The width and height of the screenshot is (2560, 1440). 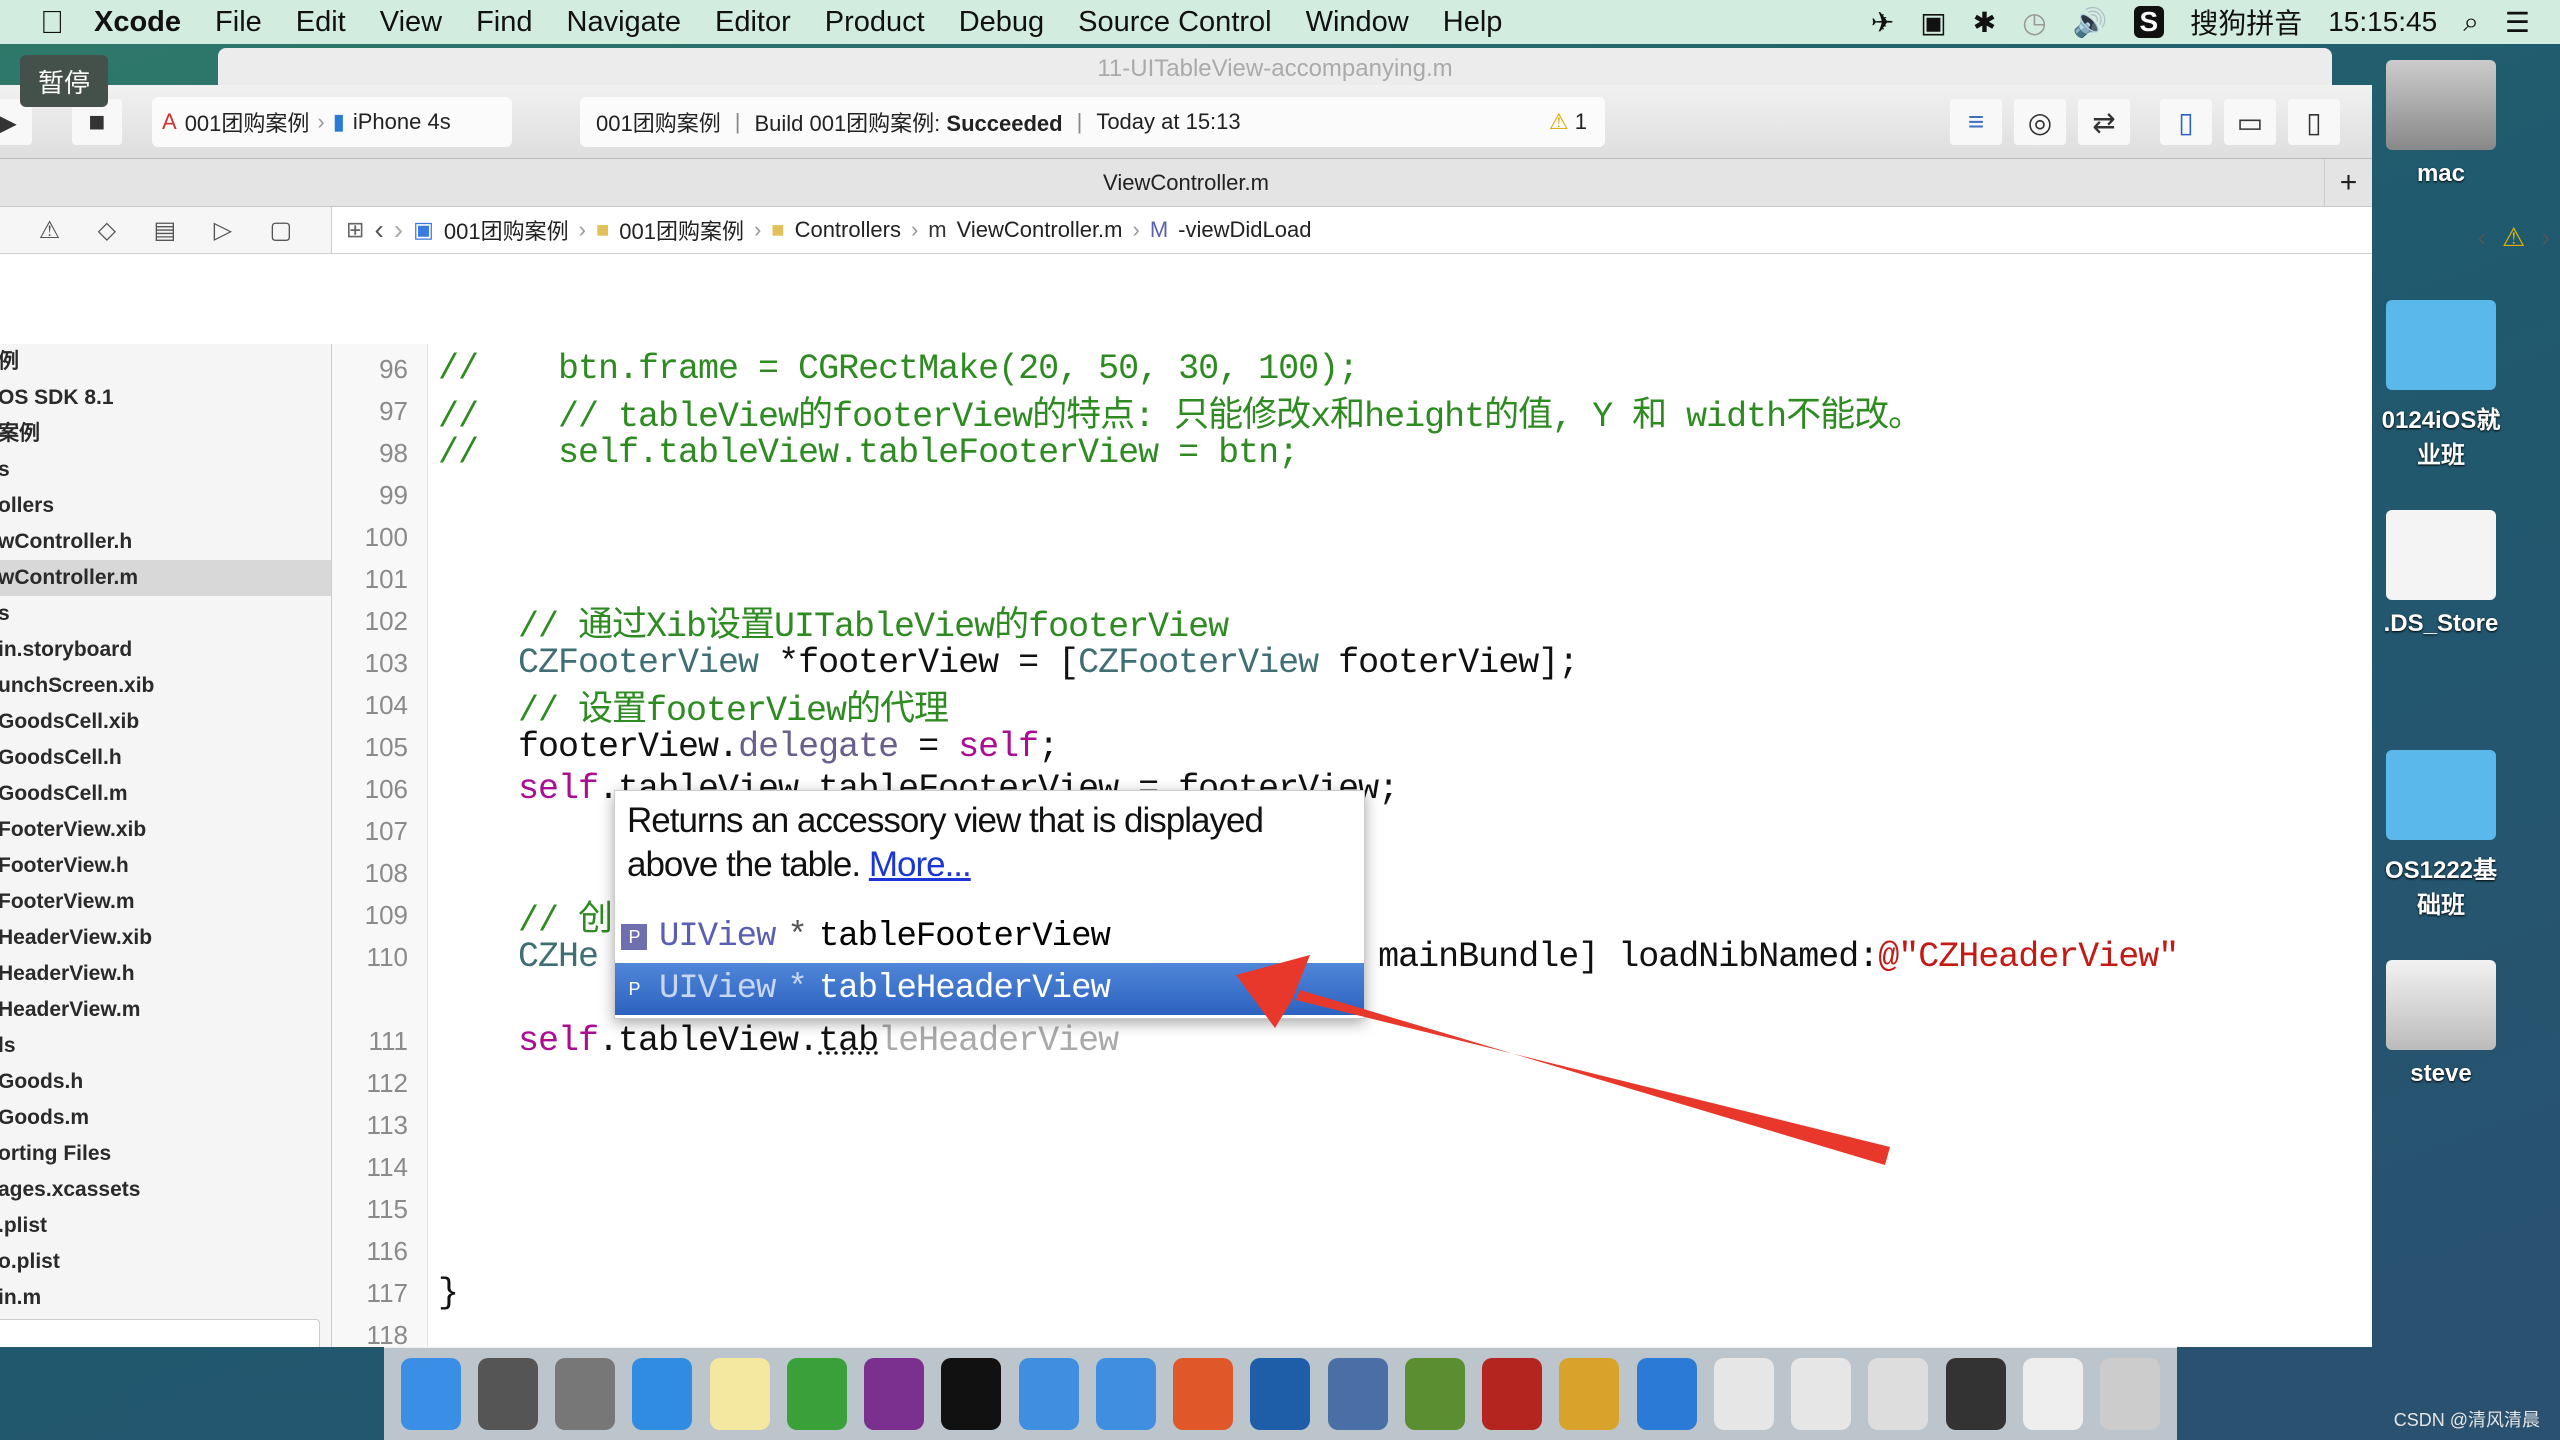 I want to click on textedit-b-dock-icon, so click(x=1821, y=1394).